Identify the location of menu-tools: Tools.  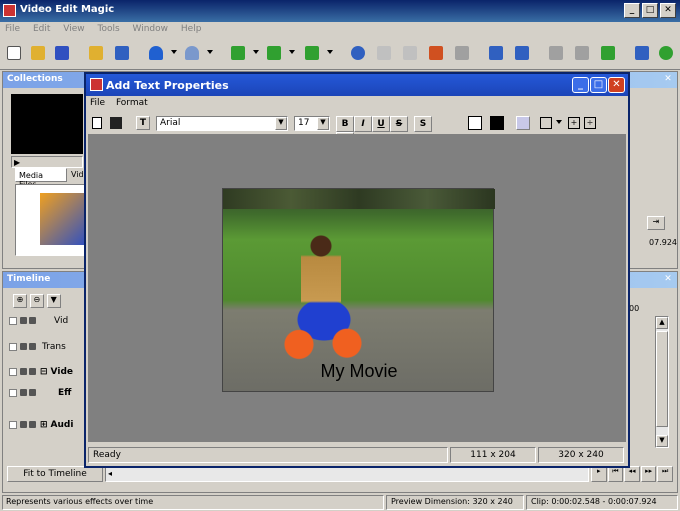
(108, 28).